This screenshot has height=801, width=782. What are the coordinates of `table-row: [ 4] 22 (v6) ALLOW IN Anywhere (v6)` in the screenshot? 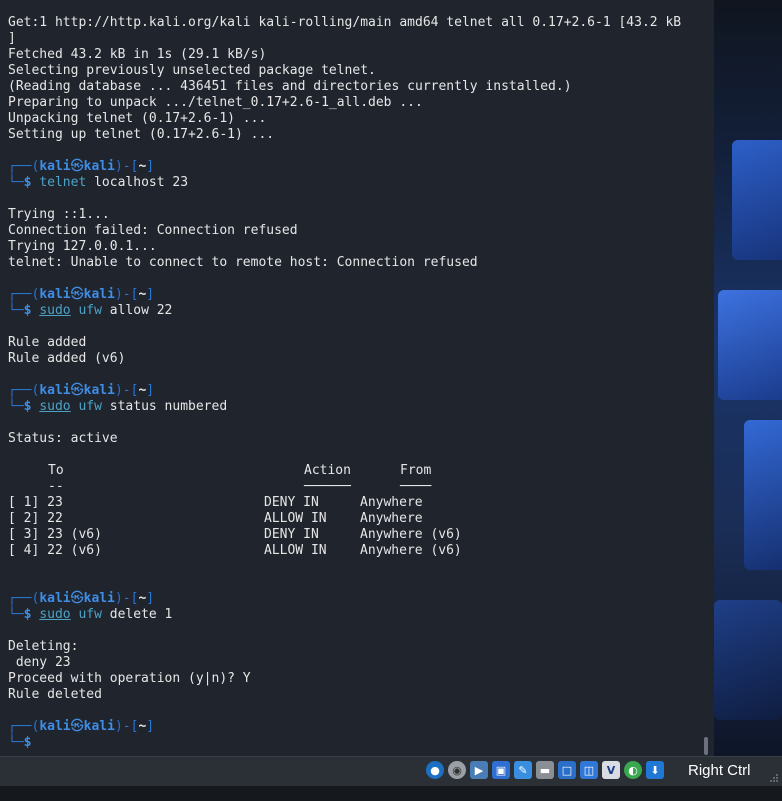 It's located at (358, 551).